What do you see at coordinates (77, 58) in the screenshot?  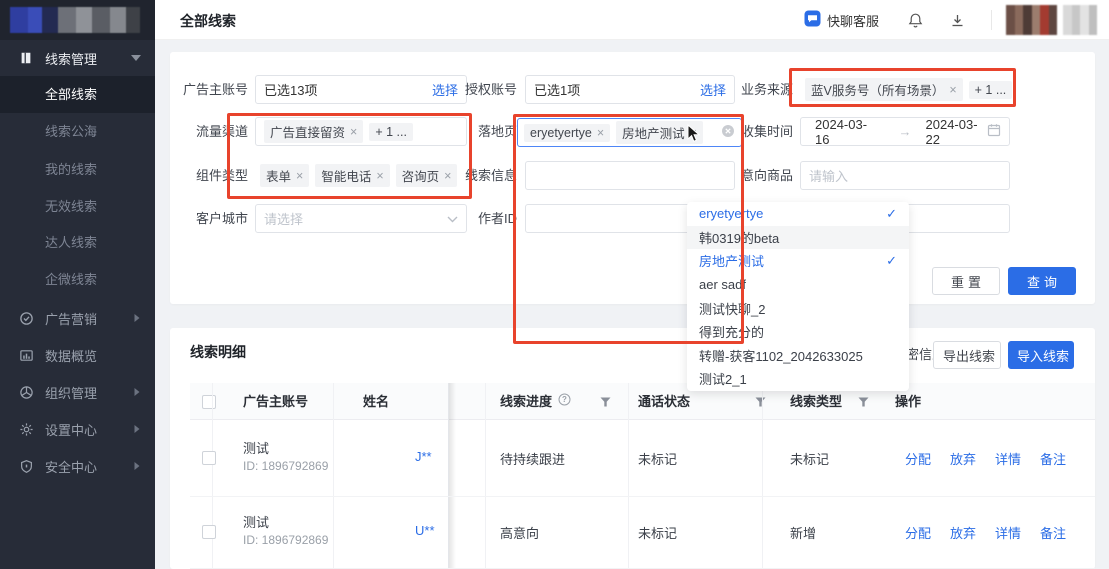 I see `sidebar-item-lead-management: 线索管理` at bounding box center [77, 58].